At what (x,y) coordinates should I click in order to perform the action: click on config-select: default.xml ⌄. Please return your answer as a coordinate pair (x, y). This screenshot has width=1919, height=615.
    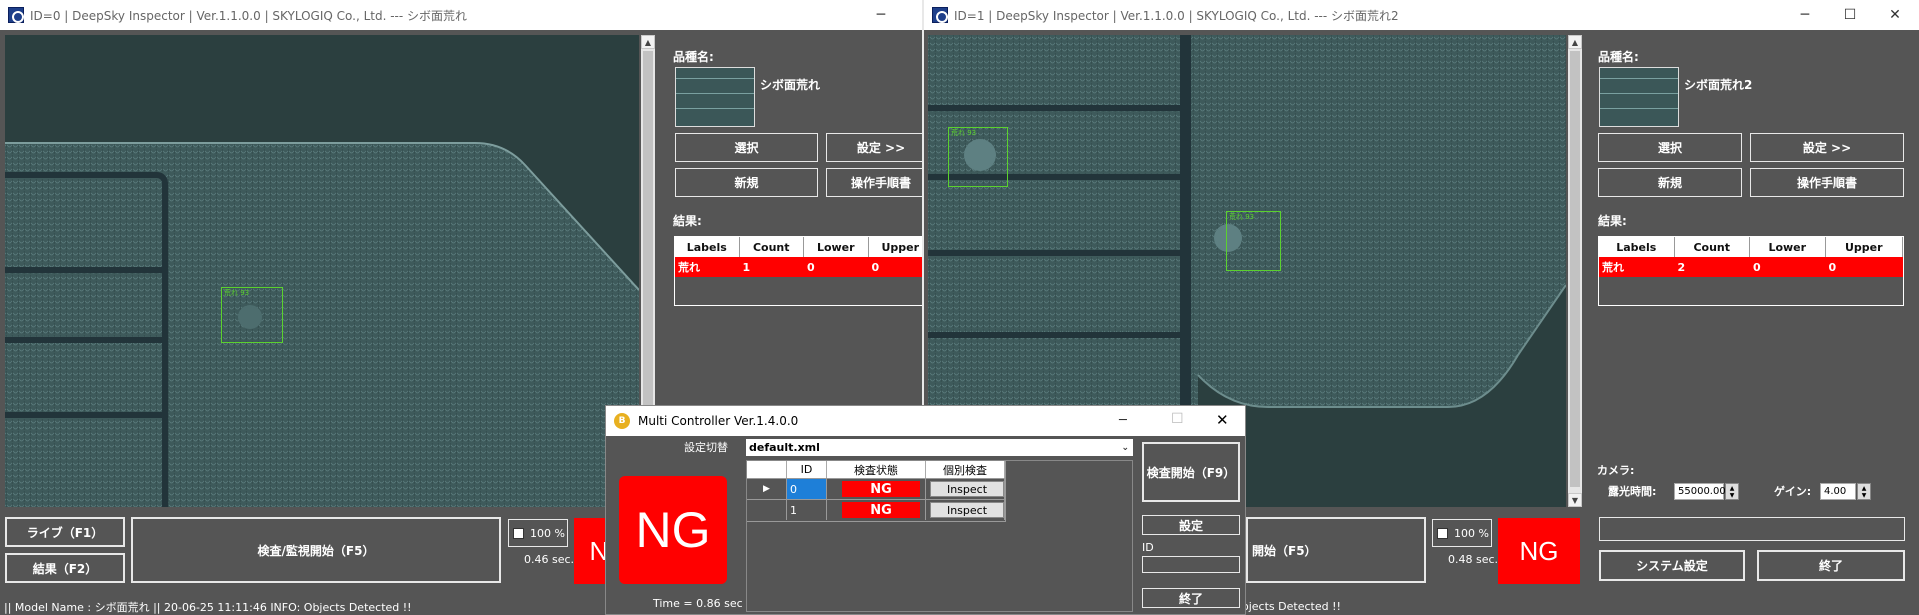
    Looking at the image, I should click on (939, 447).